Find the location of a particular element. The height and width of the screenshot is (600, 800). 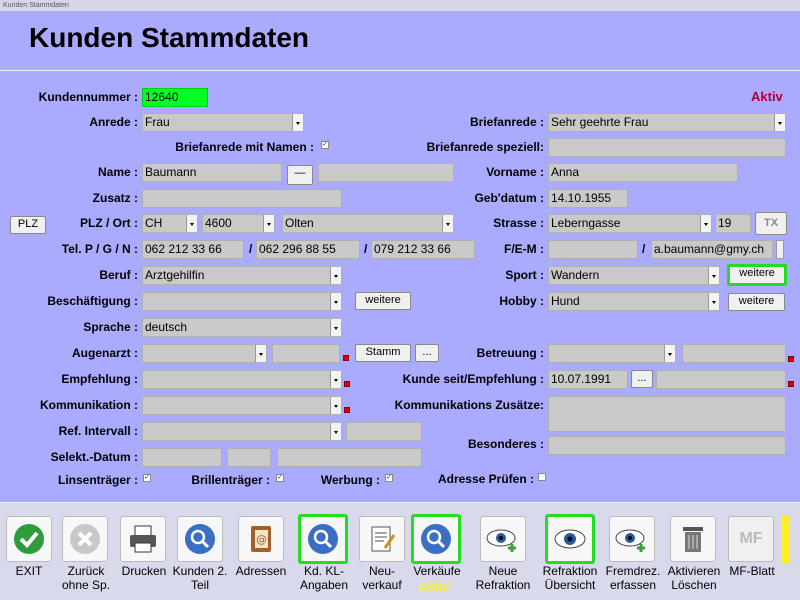

kommunikation-required-indicator is located at coordinates (347, 410).